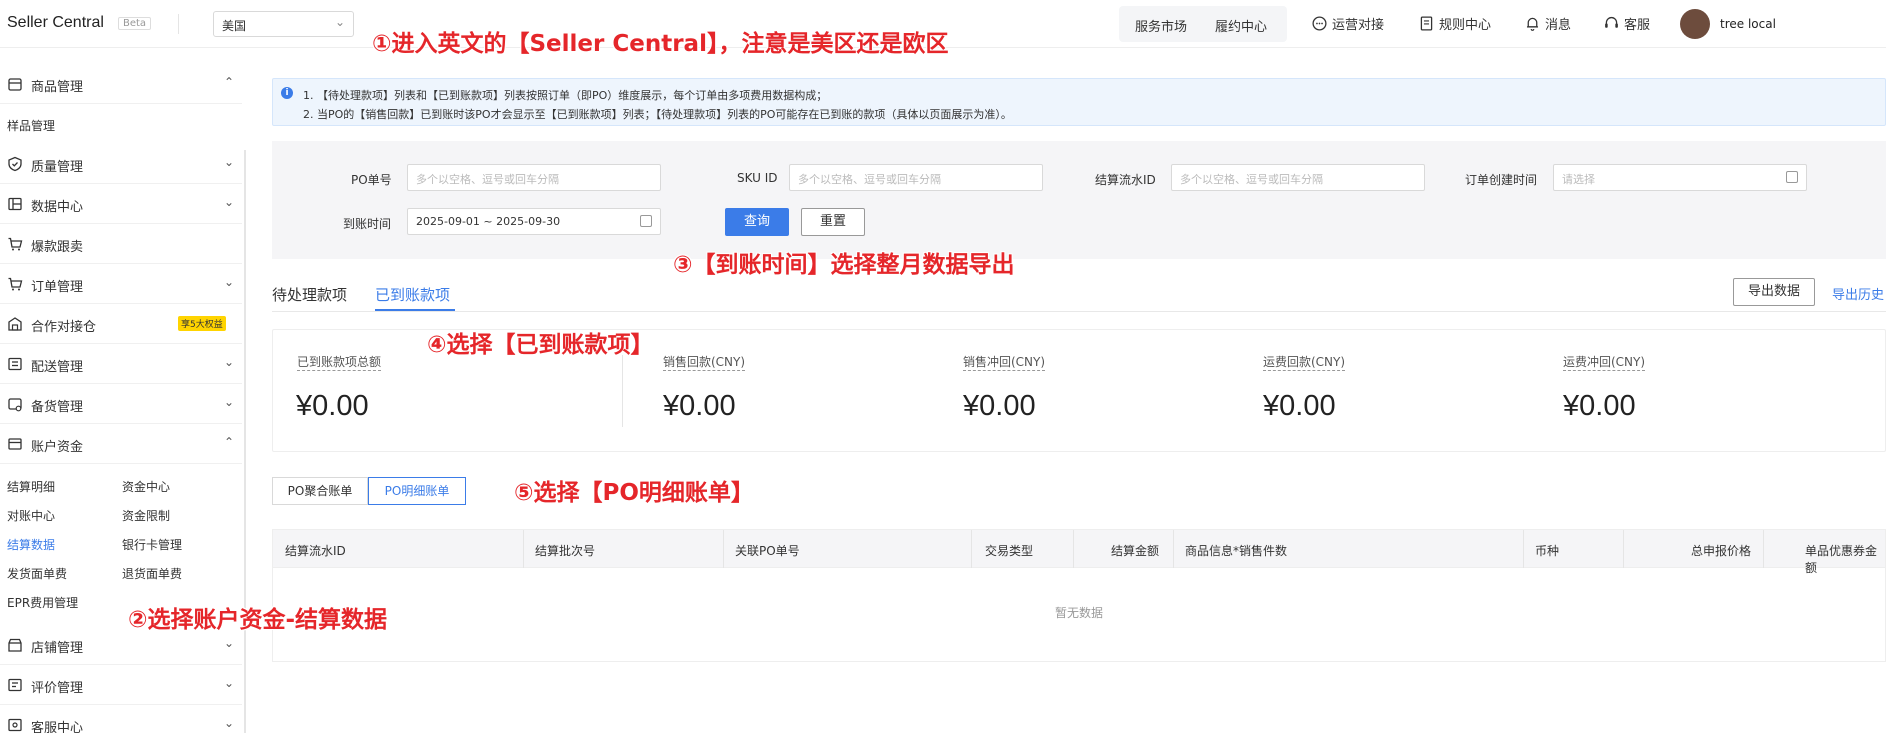 This screenshot has width=1886, height=733. What do you see at coordinates (1347, 23) in the screenshot?
I see `ops-contact-button: 运营对接` at bounding box center [1347, 23].